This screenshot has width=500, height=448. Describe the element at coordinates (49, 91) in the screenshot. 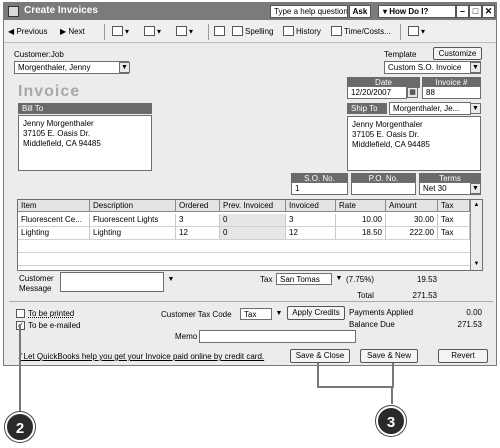

I see `invoice-title: Invoice` at that location.